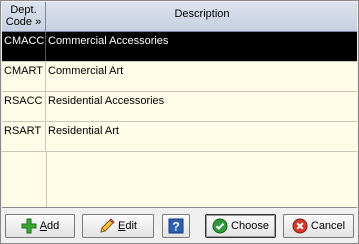 This screenshot has width=359, height=244. I want to click on cell-description: Residential Art, so click(83, 131).